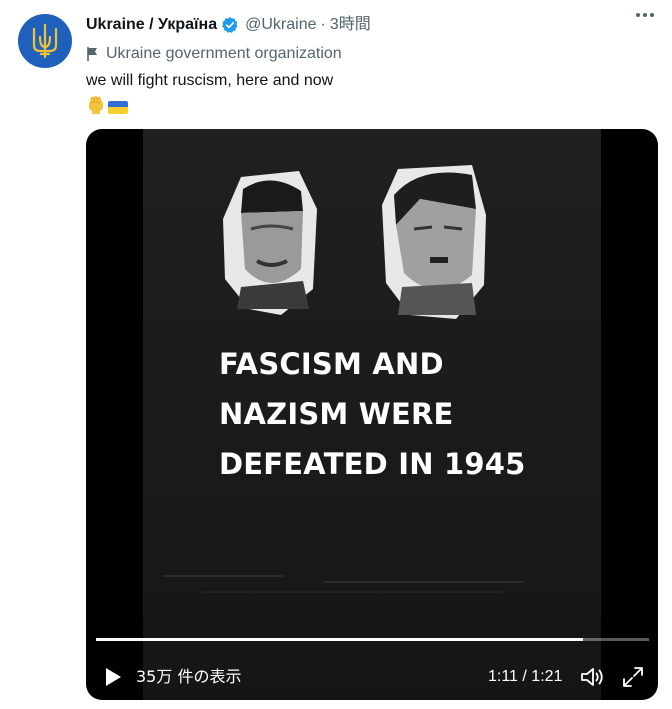  What do you see at coordinates (336, 414) in the screenshot?
I see `caption-line: NAZISM WERE` at bounding box center [336, 414].